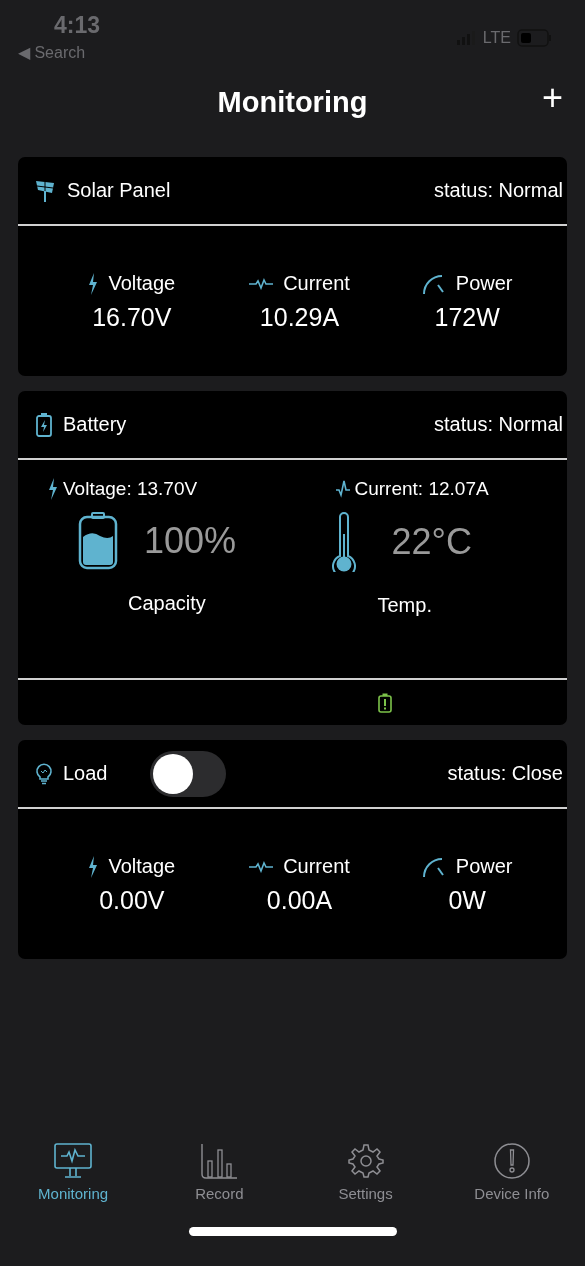 The image size is (585, 1266). What do you see at coordinates (343, 542) in the screenshot?
I see `thermometer-icon` at bounding box center [343, 542].